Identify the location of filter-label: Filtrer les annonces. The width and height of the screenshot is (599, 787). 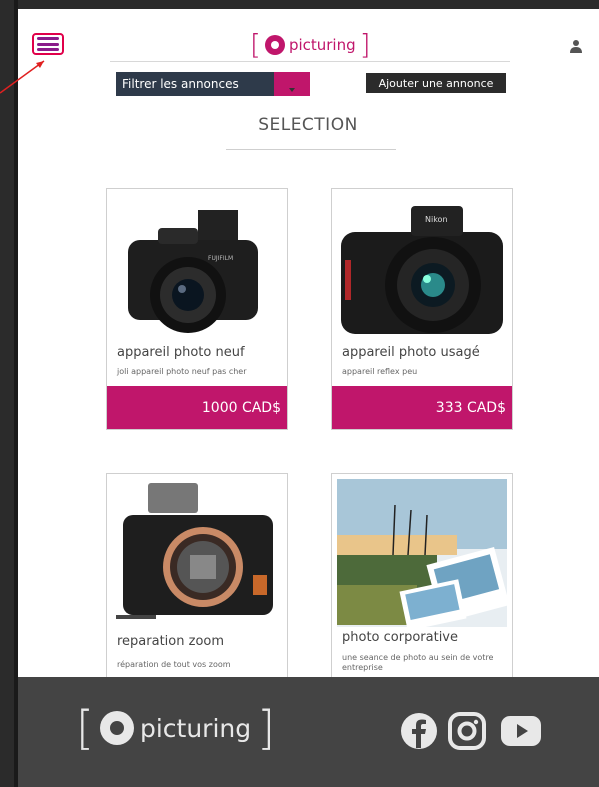
(180, 84).